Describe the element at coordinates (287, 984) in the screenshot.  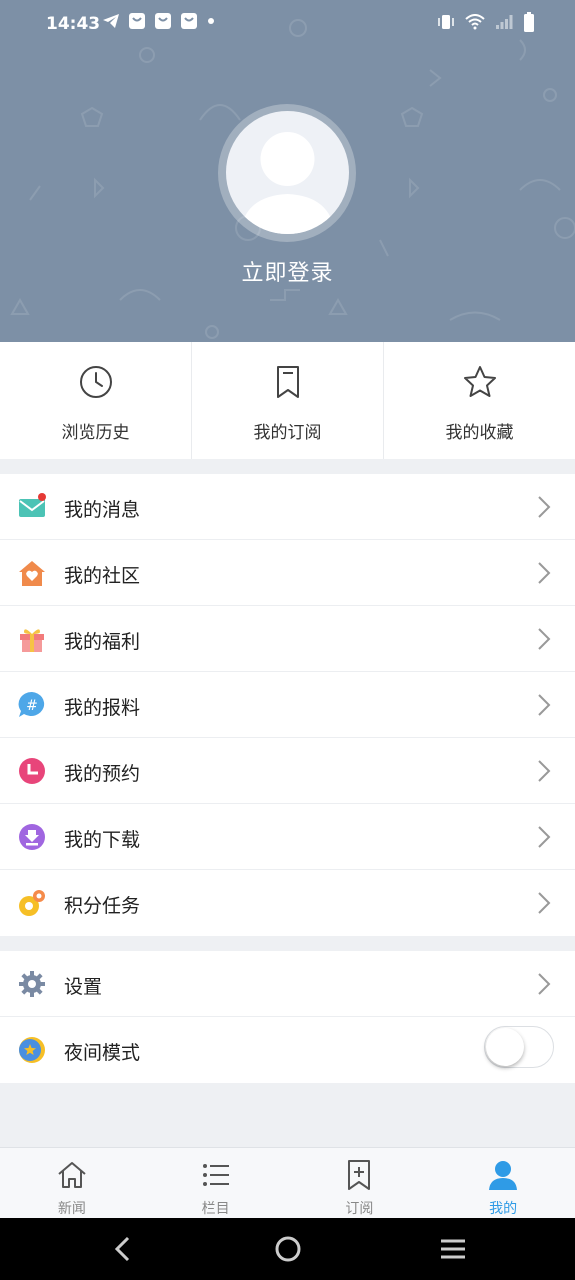
I see `menu-item-settings: 设置` at that location.